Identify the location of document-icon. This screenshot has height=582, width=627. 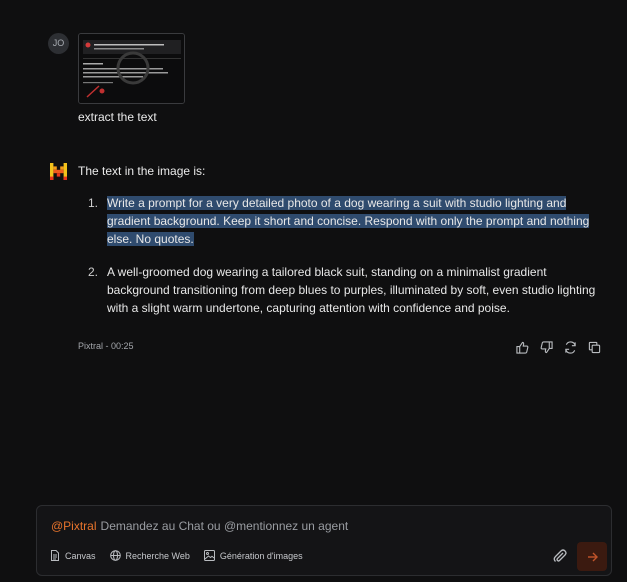
(55, 555).